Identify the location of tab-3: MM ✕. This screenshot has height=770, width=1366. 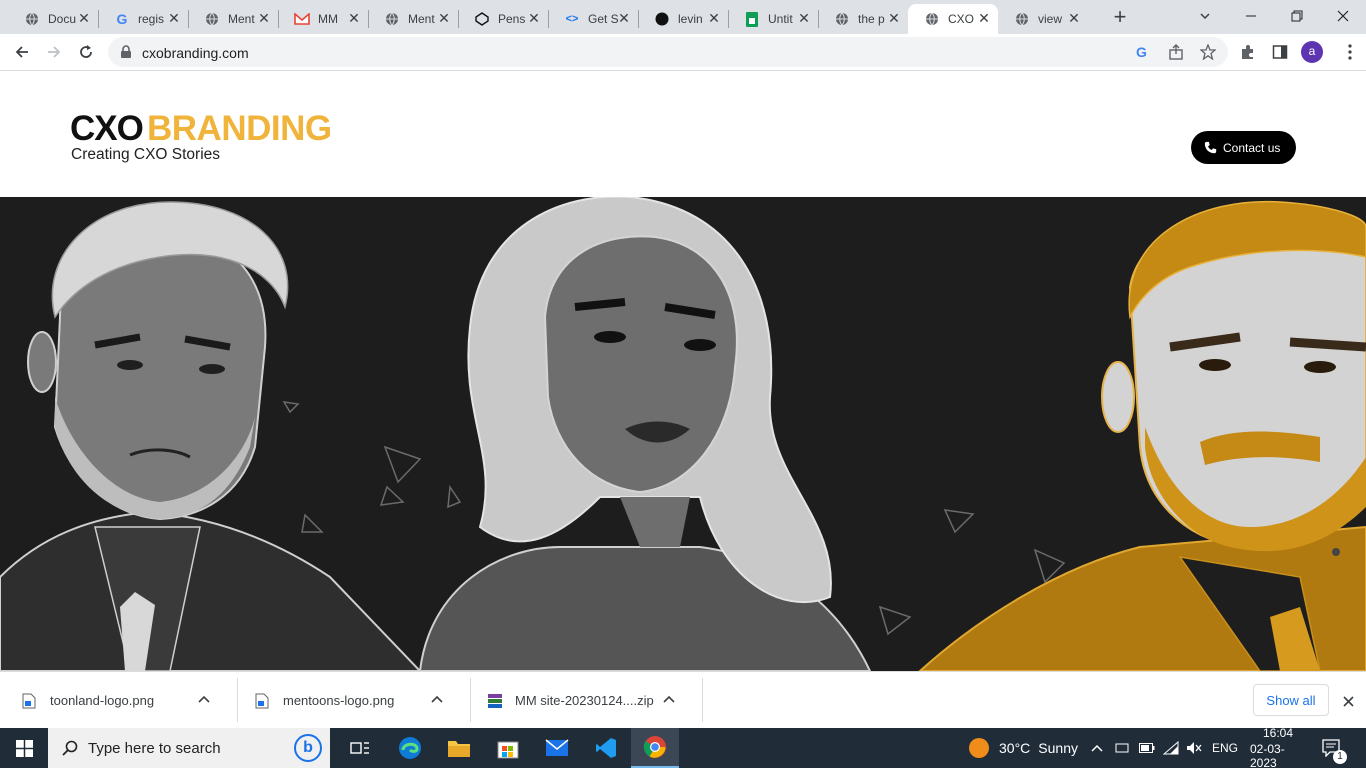
(323, 19).